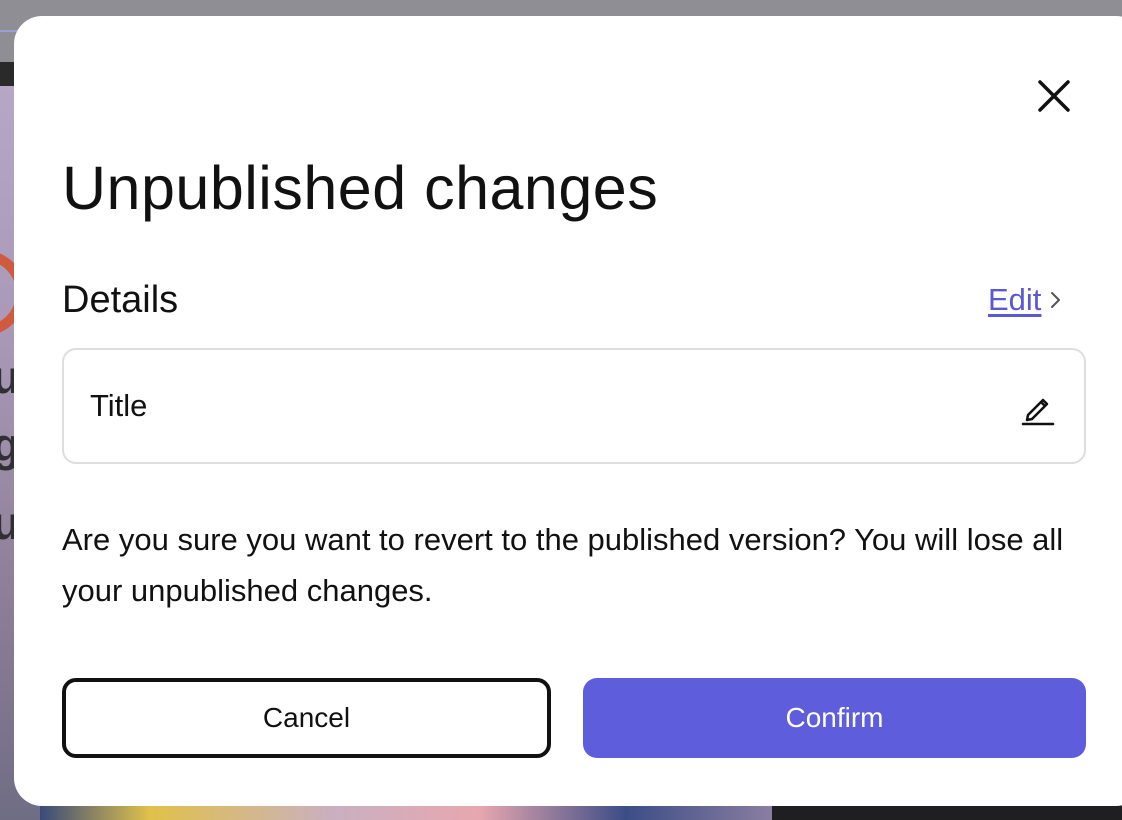  Describe the element at coordinates (834, 718) in the screenshot. I see `confirm-button: Confirm` at that location.